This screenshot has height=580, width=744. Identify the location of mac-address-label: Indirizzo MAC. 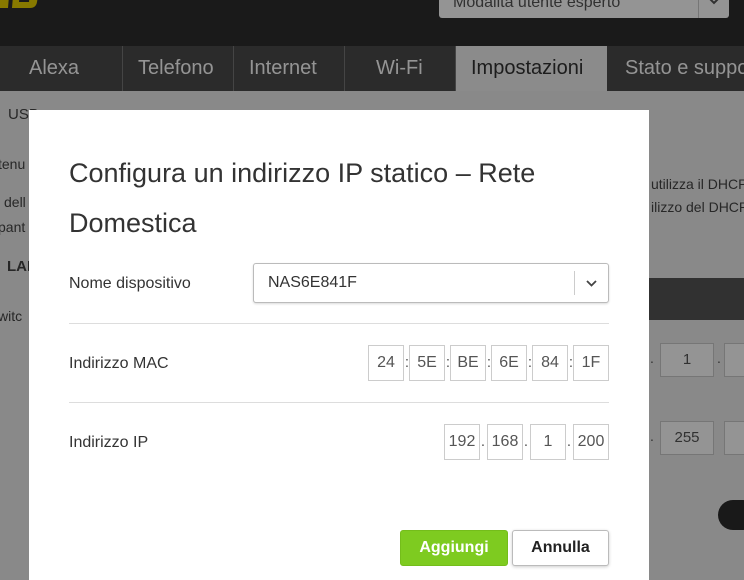
(119, 363).